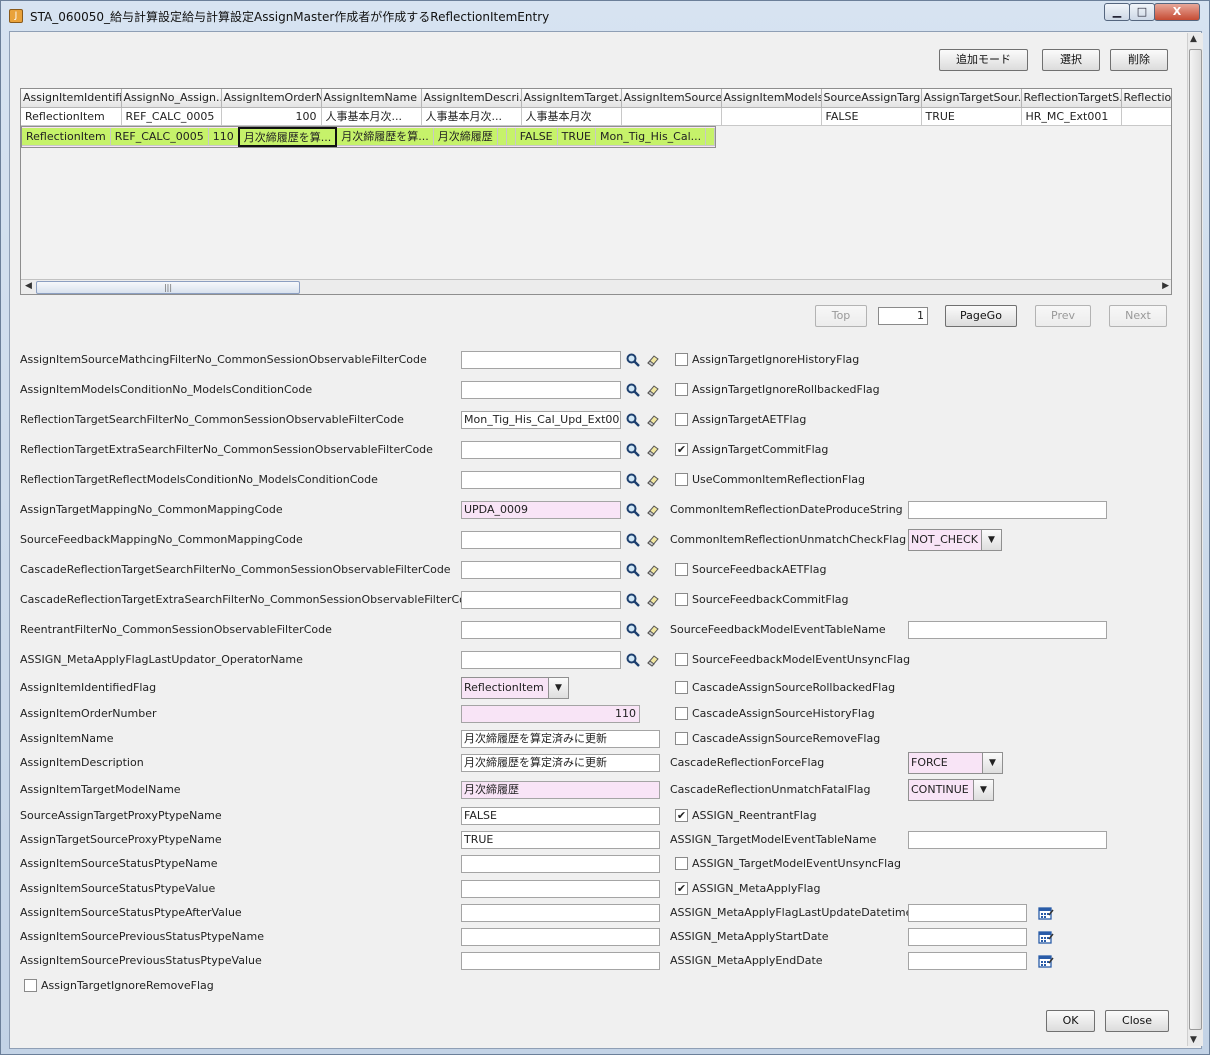 This screenshot has width=1210, height=1055. Describe the element at coordinates (967, 961) in the screenshot. I see `assign-meta-apply-end-date-input` at that location.